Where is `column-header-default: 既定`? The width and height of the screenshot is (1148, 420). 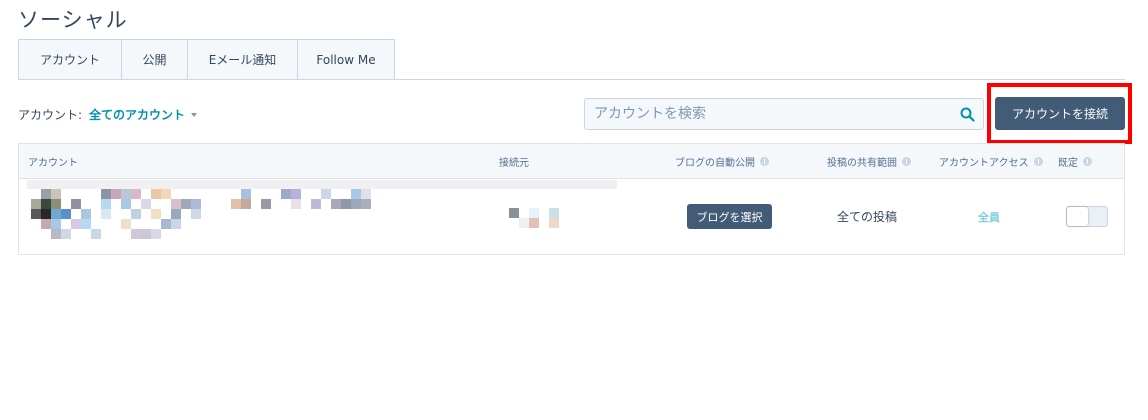
column-header-default: 既定 is located at coordinates (1075, 161).